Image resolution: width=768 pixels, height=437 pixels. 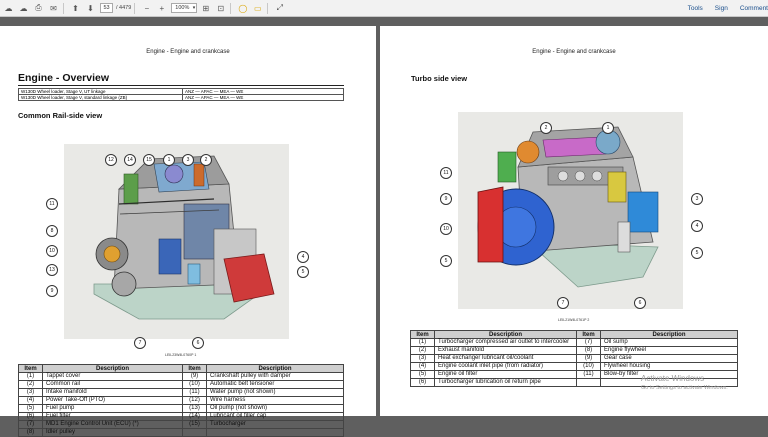 I want to click on title-rule, so click(x=181, y=85).